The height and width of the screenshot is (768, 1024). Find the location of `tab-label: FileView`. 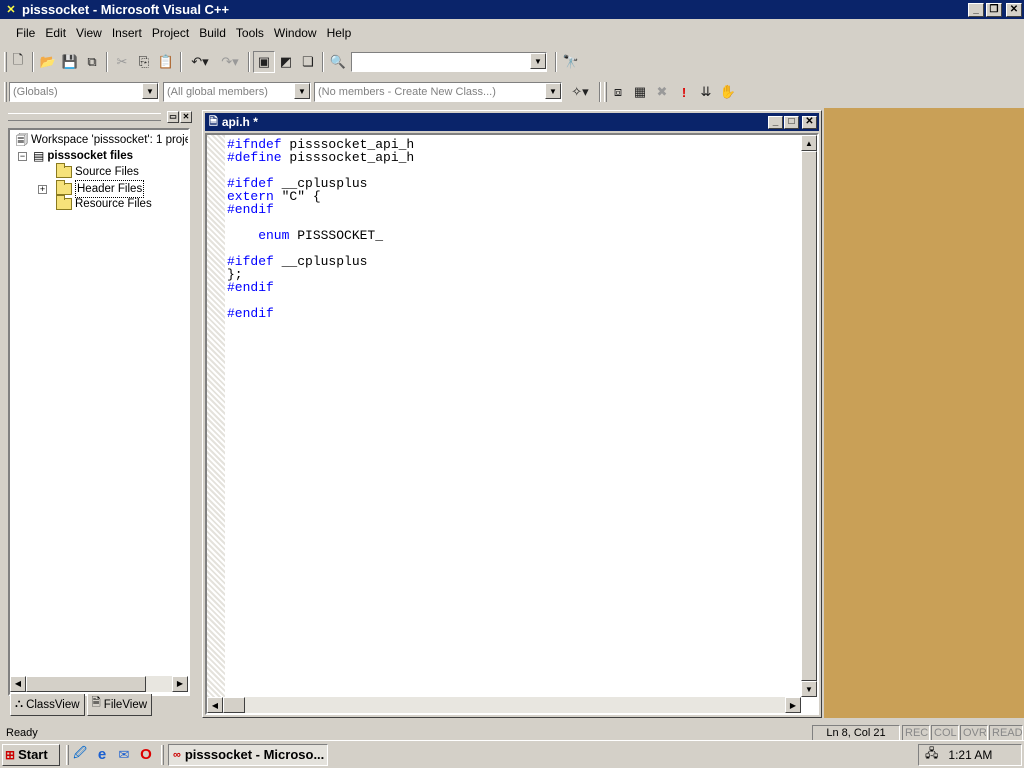

tab-label: FileView is located at coordinates (125, 704).